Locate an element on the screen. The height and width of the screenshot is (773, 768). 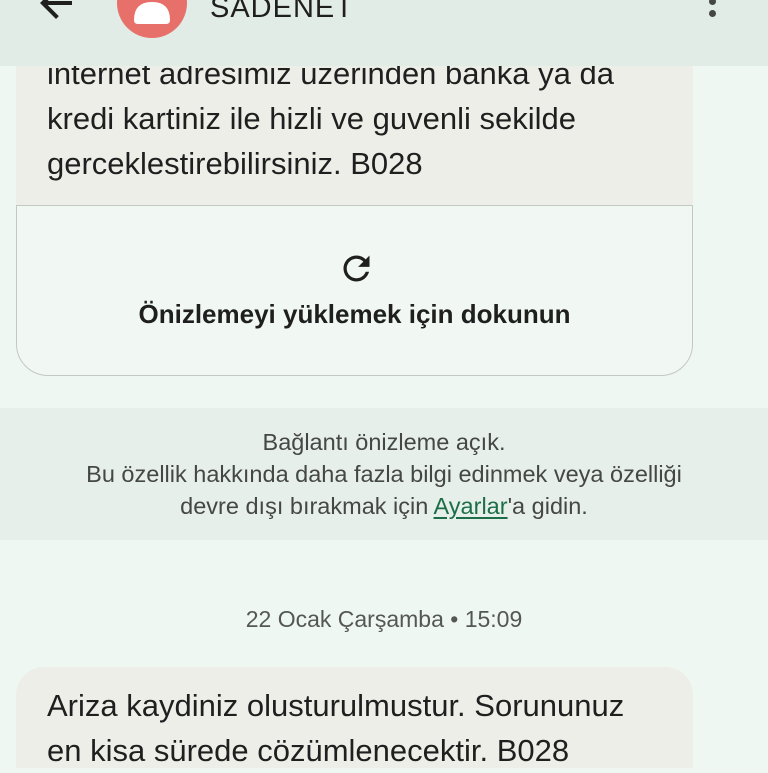
contact-title: SADENET is located at coordinates (282, 12).